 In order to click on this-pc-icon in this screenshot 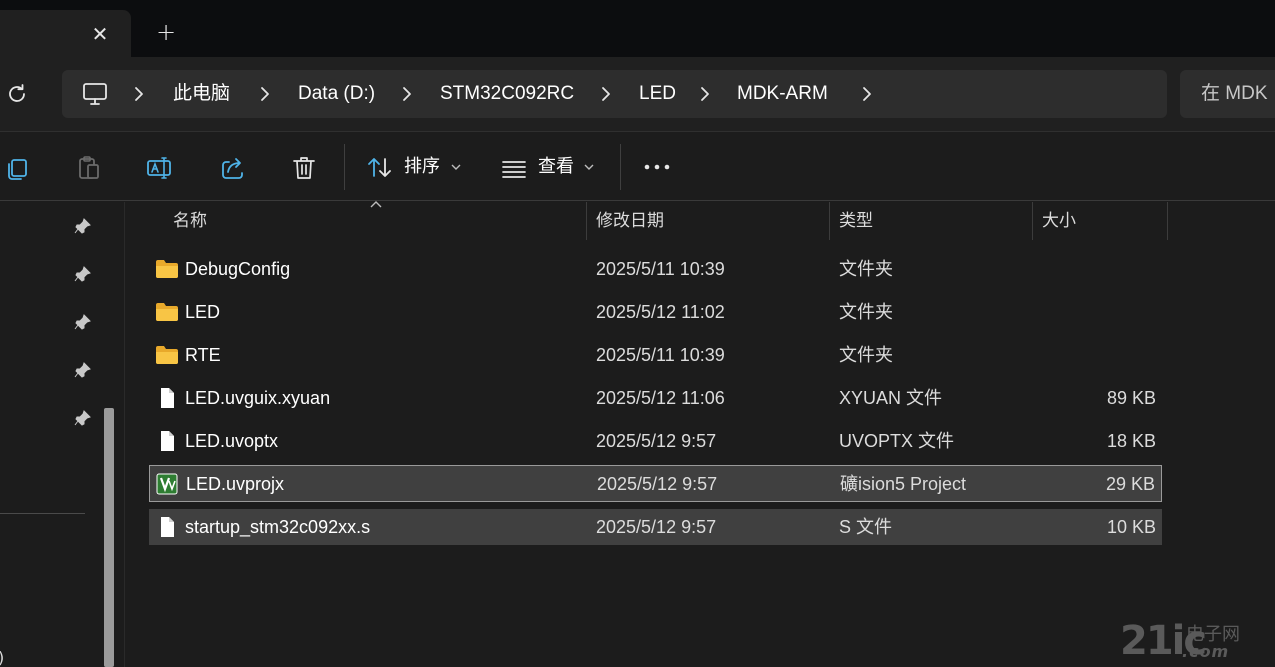, I will do `click(95, 94)`.